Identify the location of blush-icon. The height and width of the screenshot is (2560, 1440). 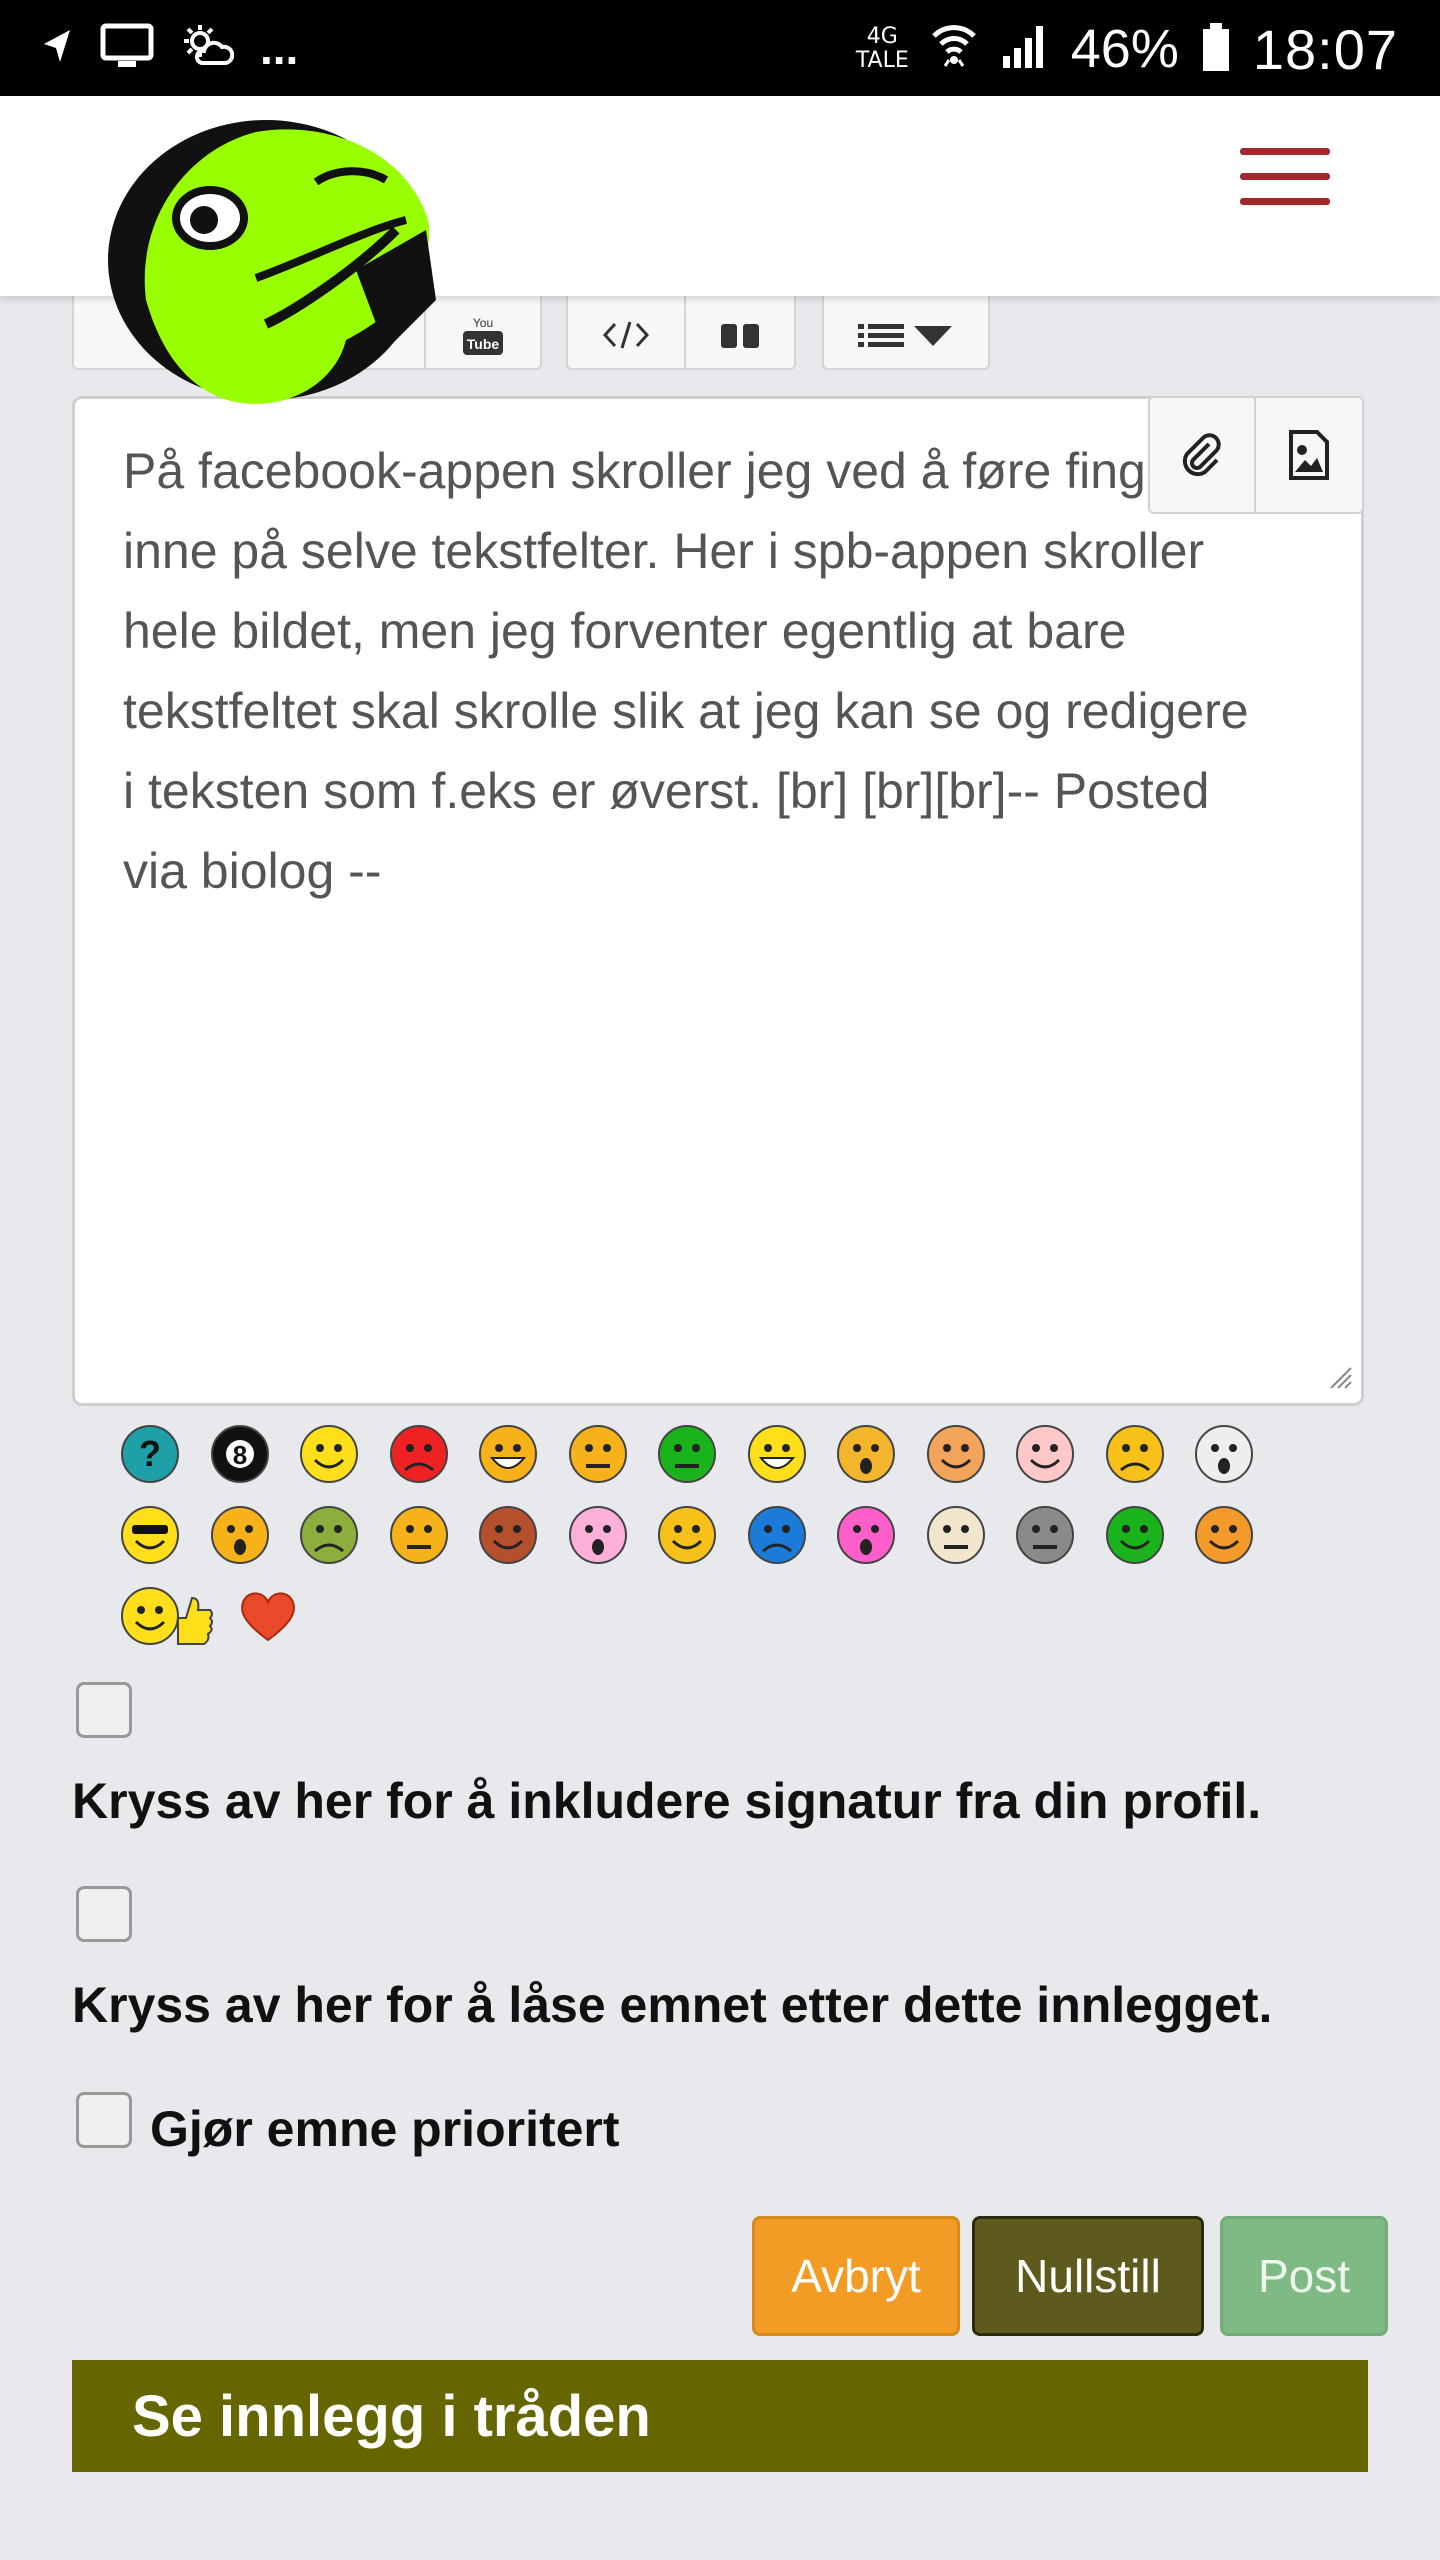
(1045, 1454).